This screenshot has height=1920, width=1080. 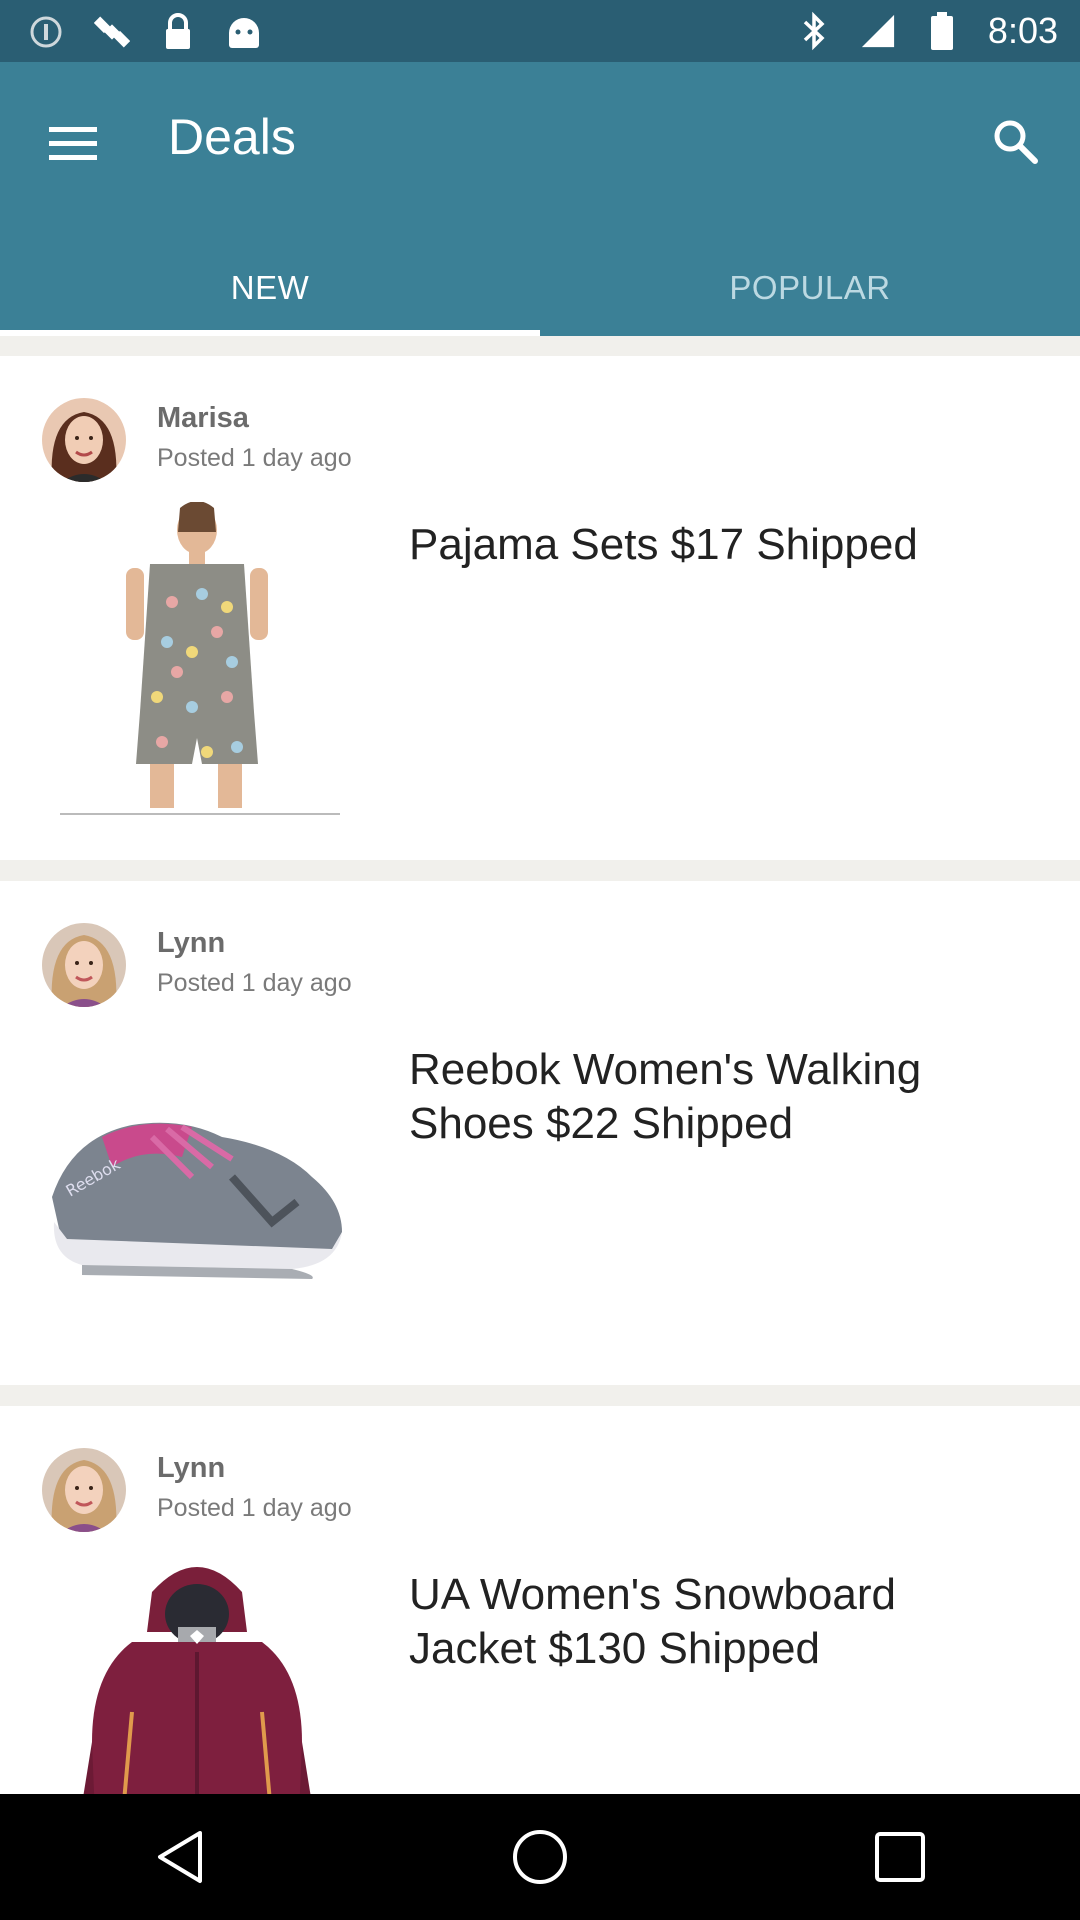 What do you see at coordinates (714, 545) in the screenshot?
I see `deal-title: Pajama Sets $17 Shipped` at bounding box center [714, 545].